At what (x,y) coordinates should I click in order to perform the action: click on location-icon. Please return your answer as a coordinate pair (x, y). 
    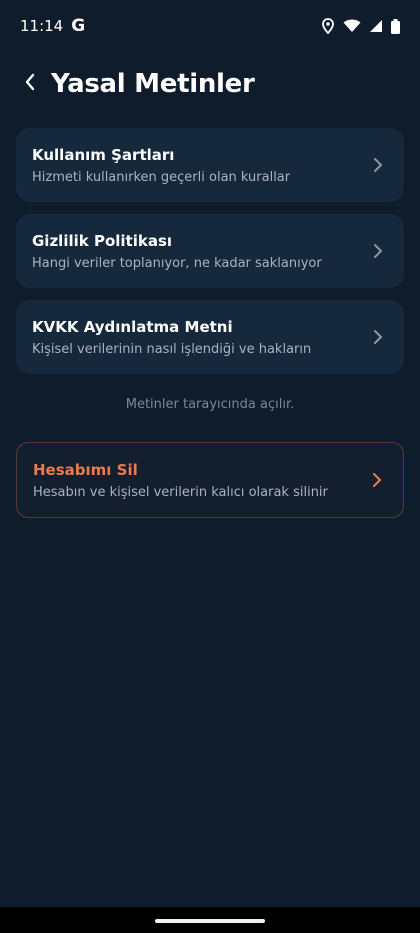
    Looking at the image, I should click on (328, 26).